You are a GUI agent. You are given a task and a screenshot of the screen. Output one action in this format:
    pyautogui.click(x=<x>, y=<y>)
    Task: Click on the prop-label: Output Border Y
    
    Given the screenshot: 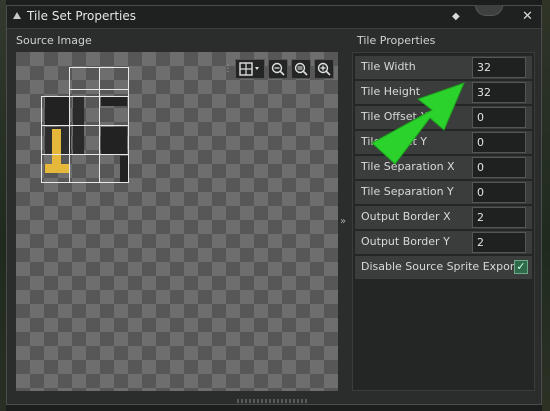 What is the action you would take?
    pyautogui.click(x=405, y=241)
    